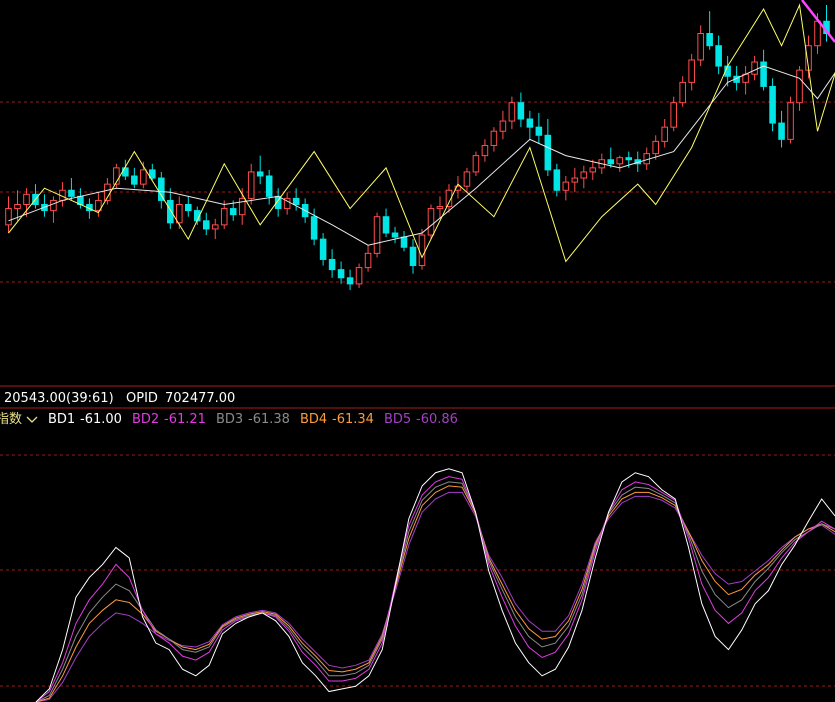 The height and width of the screenshot is (702, 835). I want to click on bd1-label: BD1, so click(61, 419).